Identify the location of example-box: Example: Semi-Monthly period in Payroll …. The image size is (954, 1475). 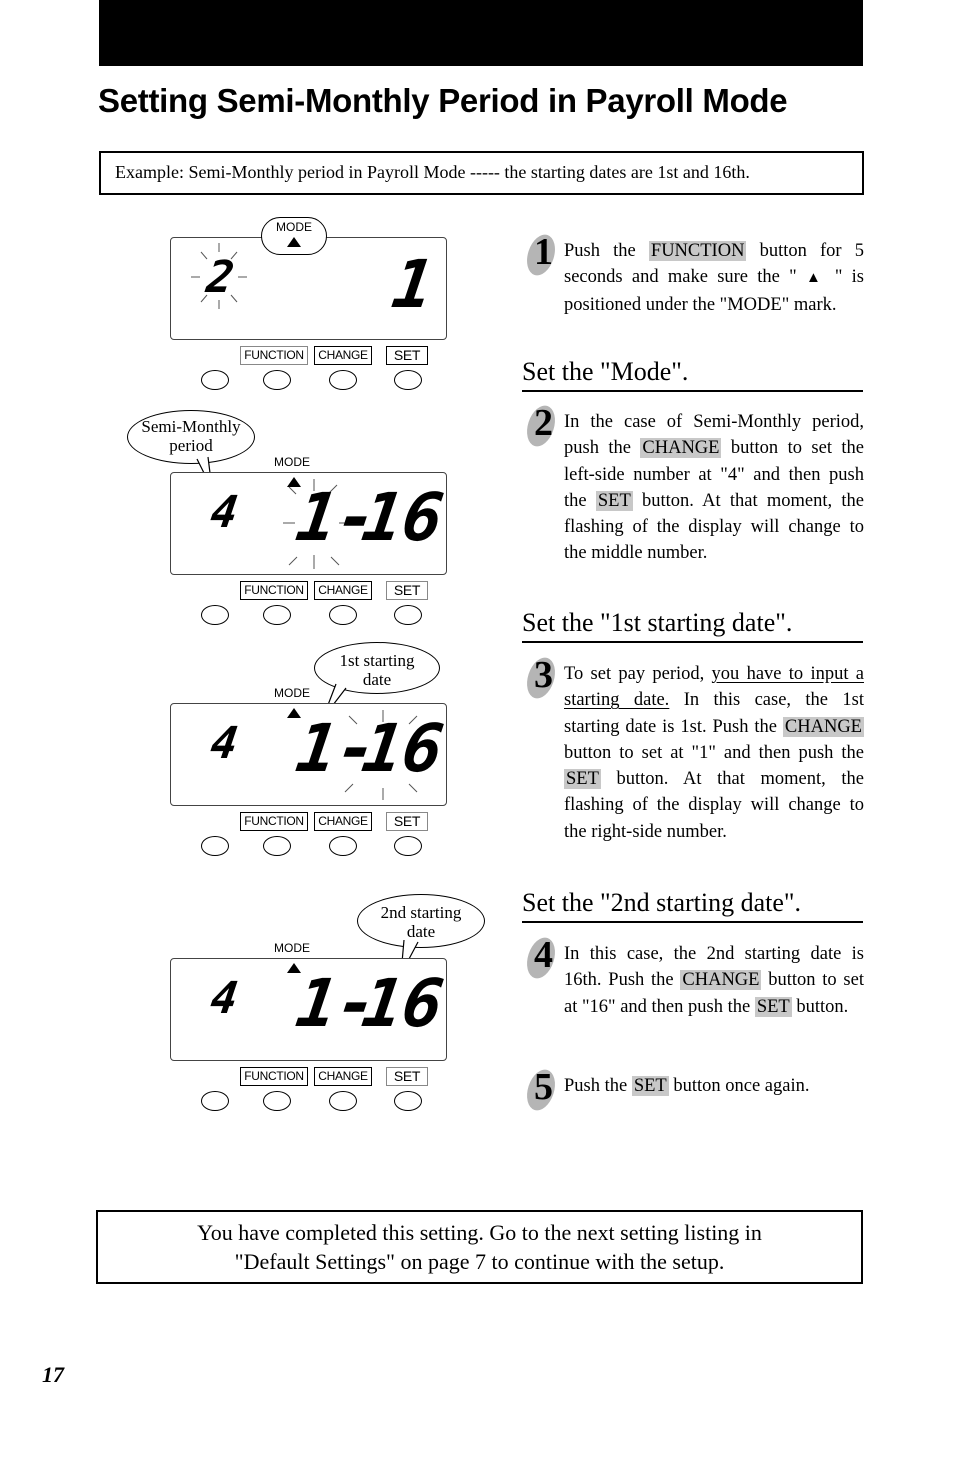
(481, 173).